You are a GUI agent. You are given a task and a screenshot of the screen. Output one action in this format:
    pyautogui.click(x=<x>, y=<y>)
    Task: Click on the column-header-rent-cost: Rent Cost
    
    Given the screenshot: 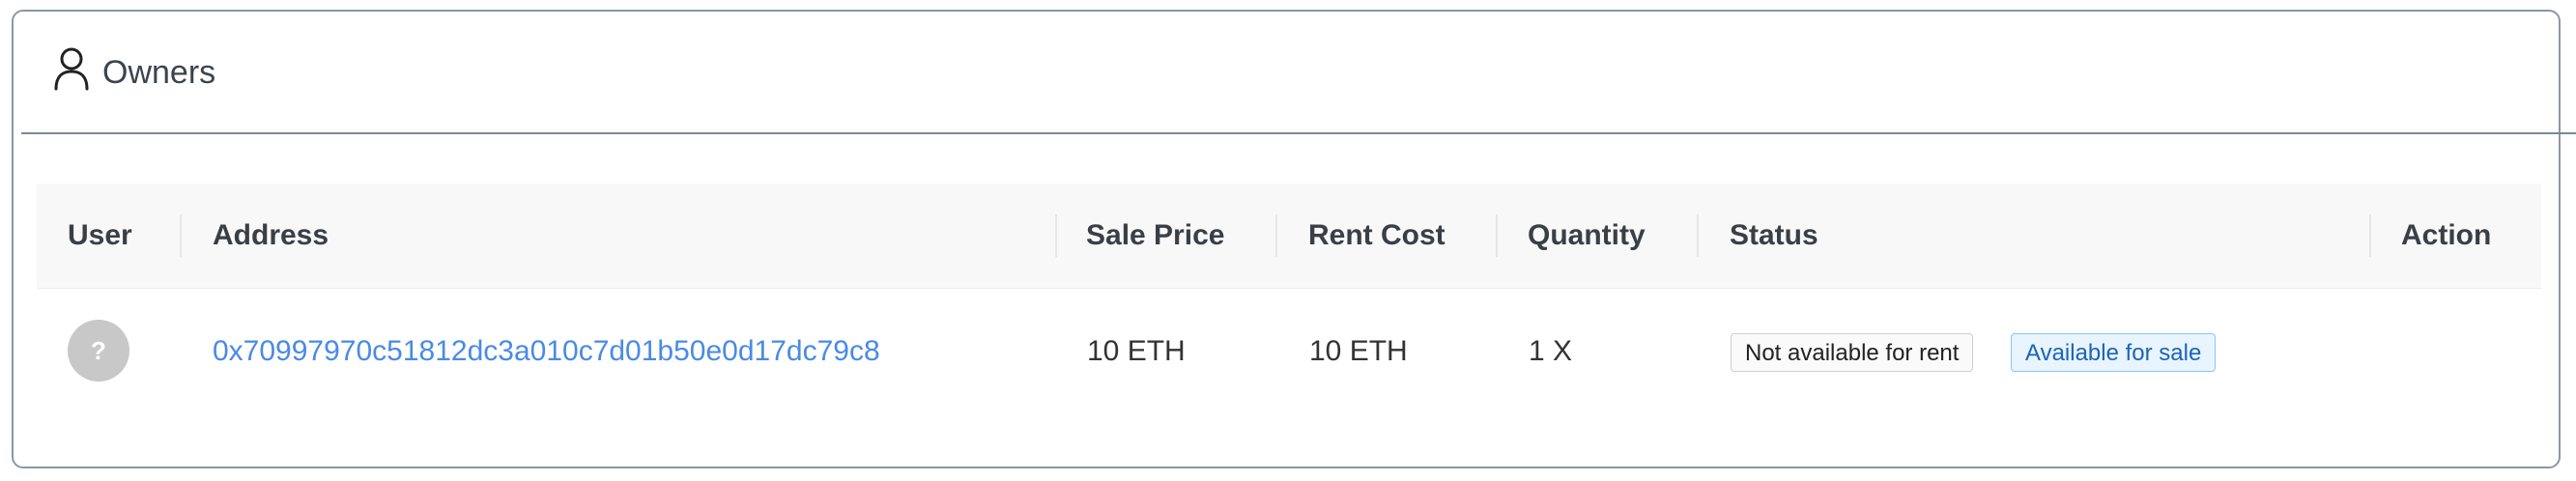 What is the action you would take?
    pyautogui.click(x=1377, y=235)
    